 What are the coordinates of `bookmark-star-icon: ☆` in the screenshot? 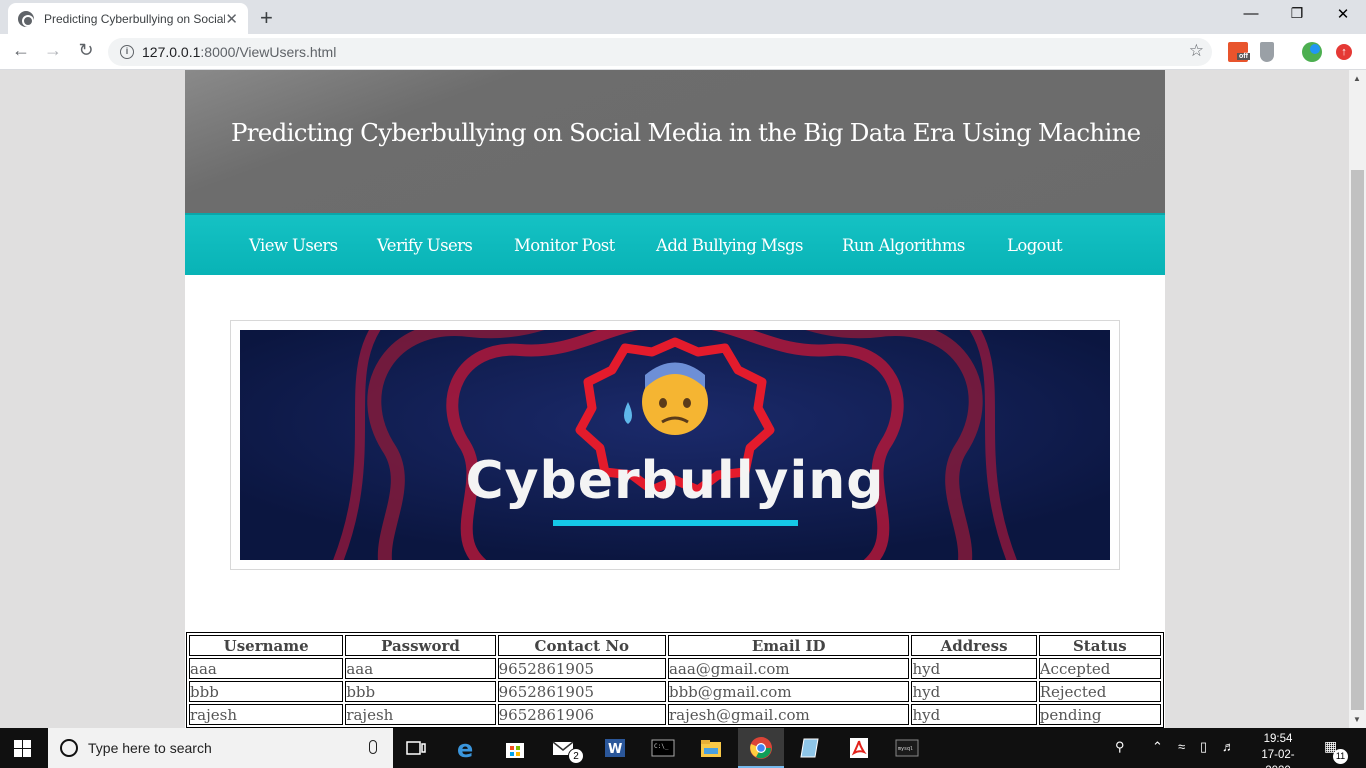 It's located at (1196, 51).